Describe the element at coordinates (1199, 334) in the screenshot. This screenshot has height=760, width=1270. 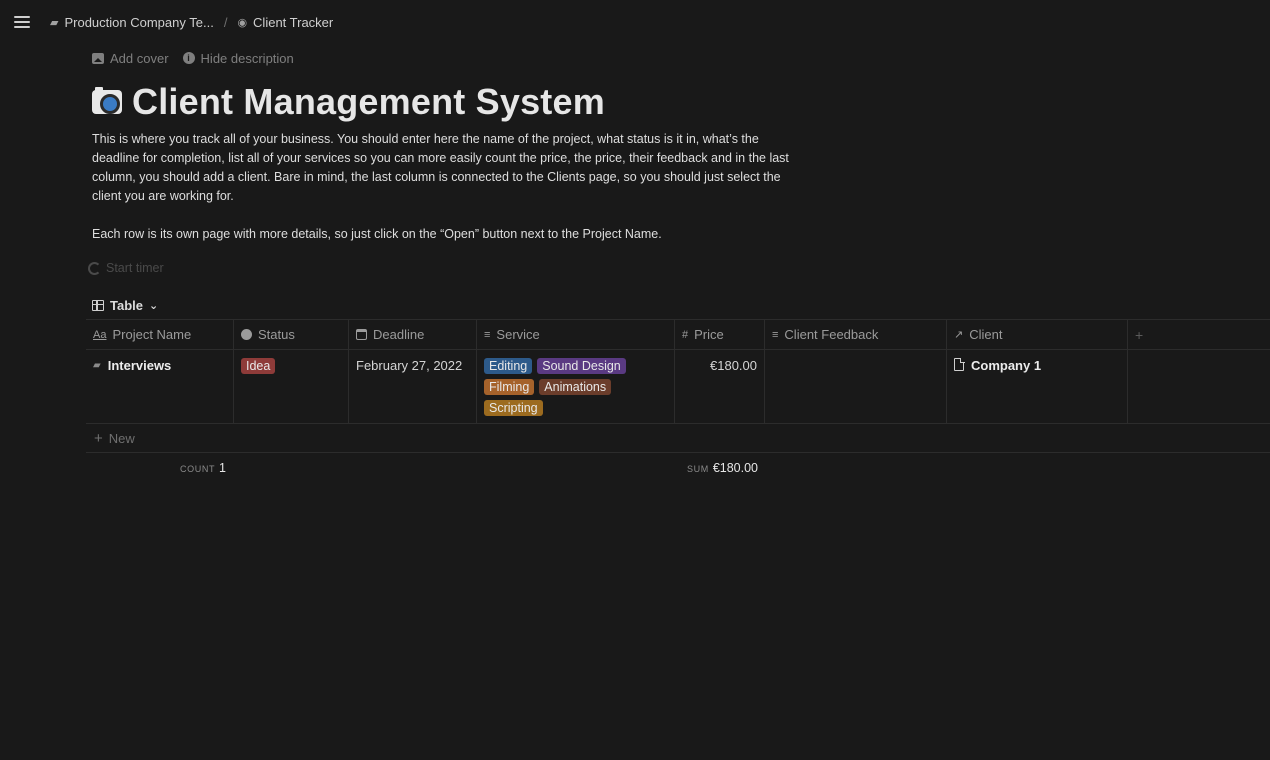
I see `add-column-button: +` at that location.